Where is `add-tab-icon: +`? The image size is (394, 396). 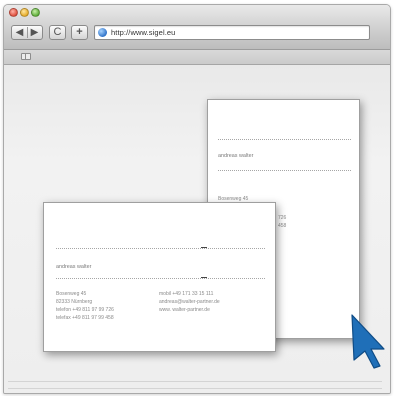 add-tab-icon: + is located at coordinates (79, 32).